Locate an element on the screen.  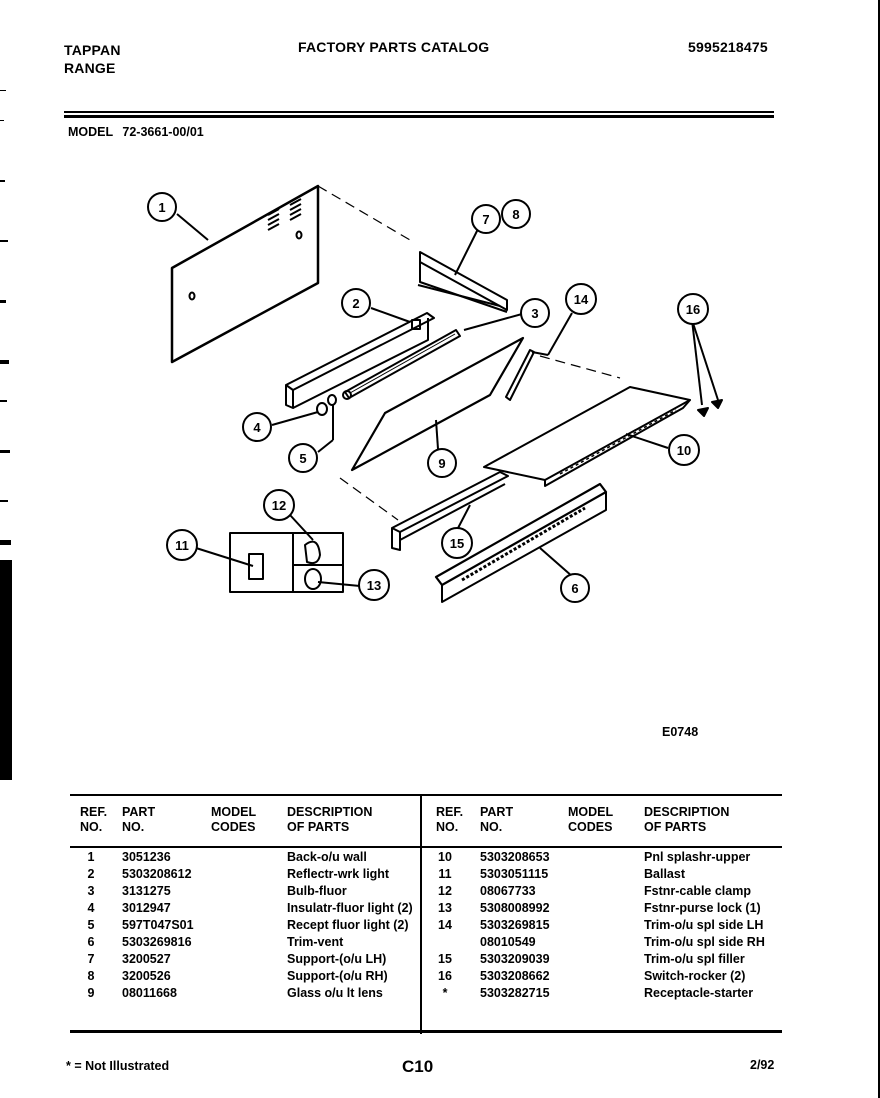
table-cell-part-no: 3012947 is located at coordinates (146, 908).